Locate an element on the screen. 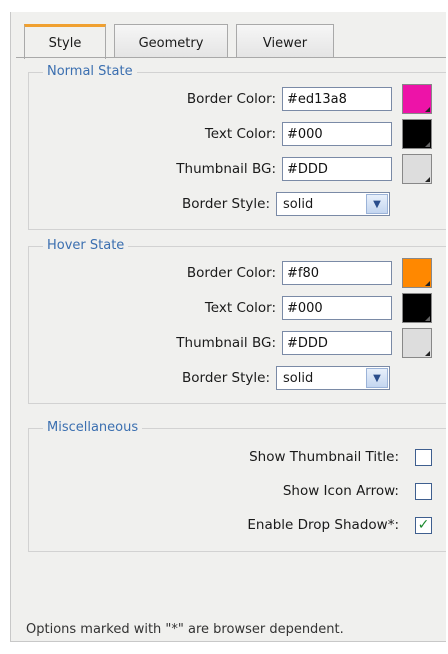 This screenshot has height=654, width=448. normal-text-color-input is located at coordinates (337, 134).